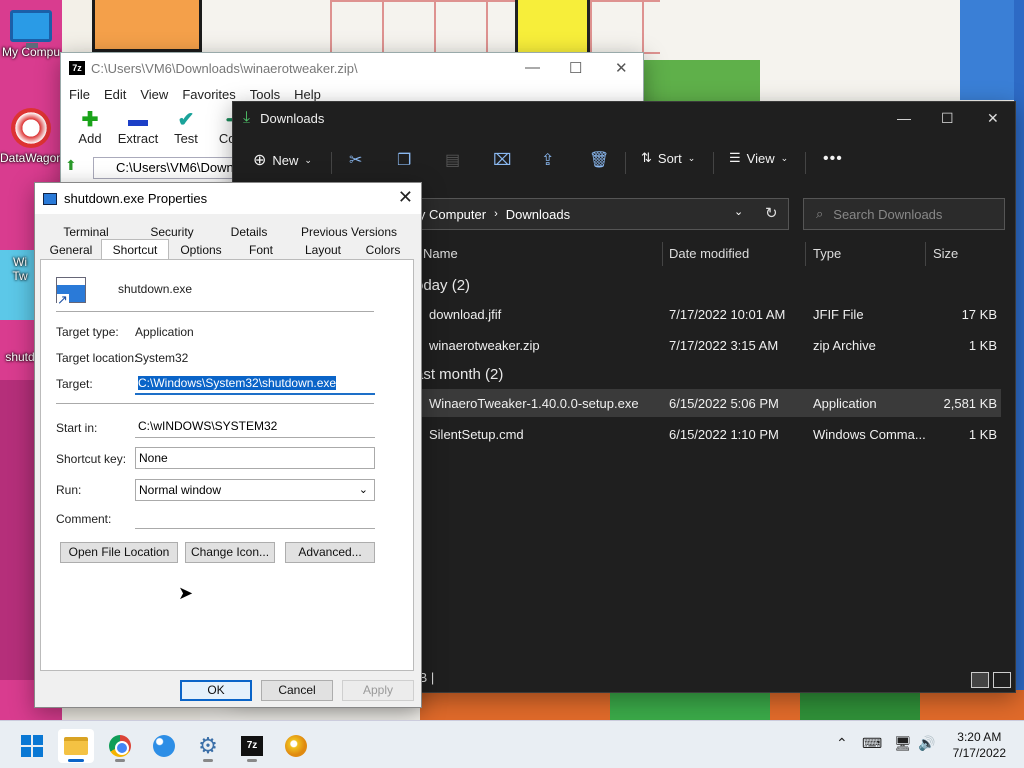  I want to click on shortcut-key-field: None, so click(255, 458).